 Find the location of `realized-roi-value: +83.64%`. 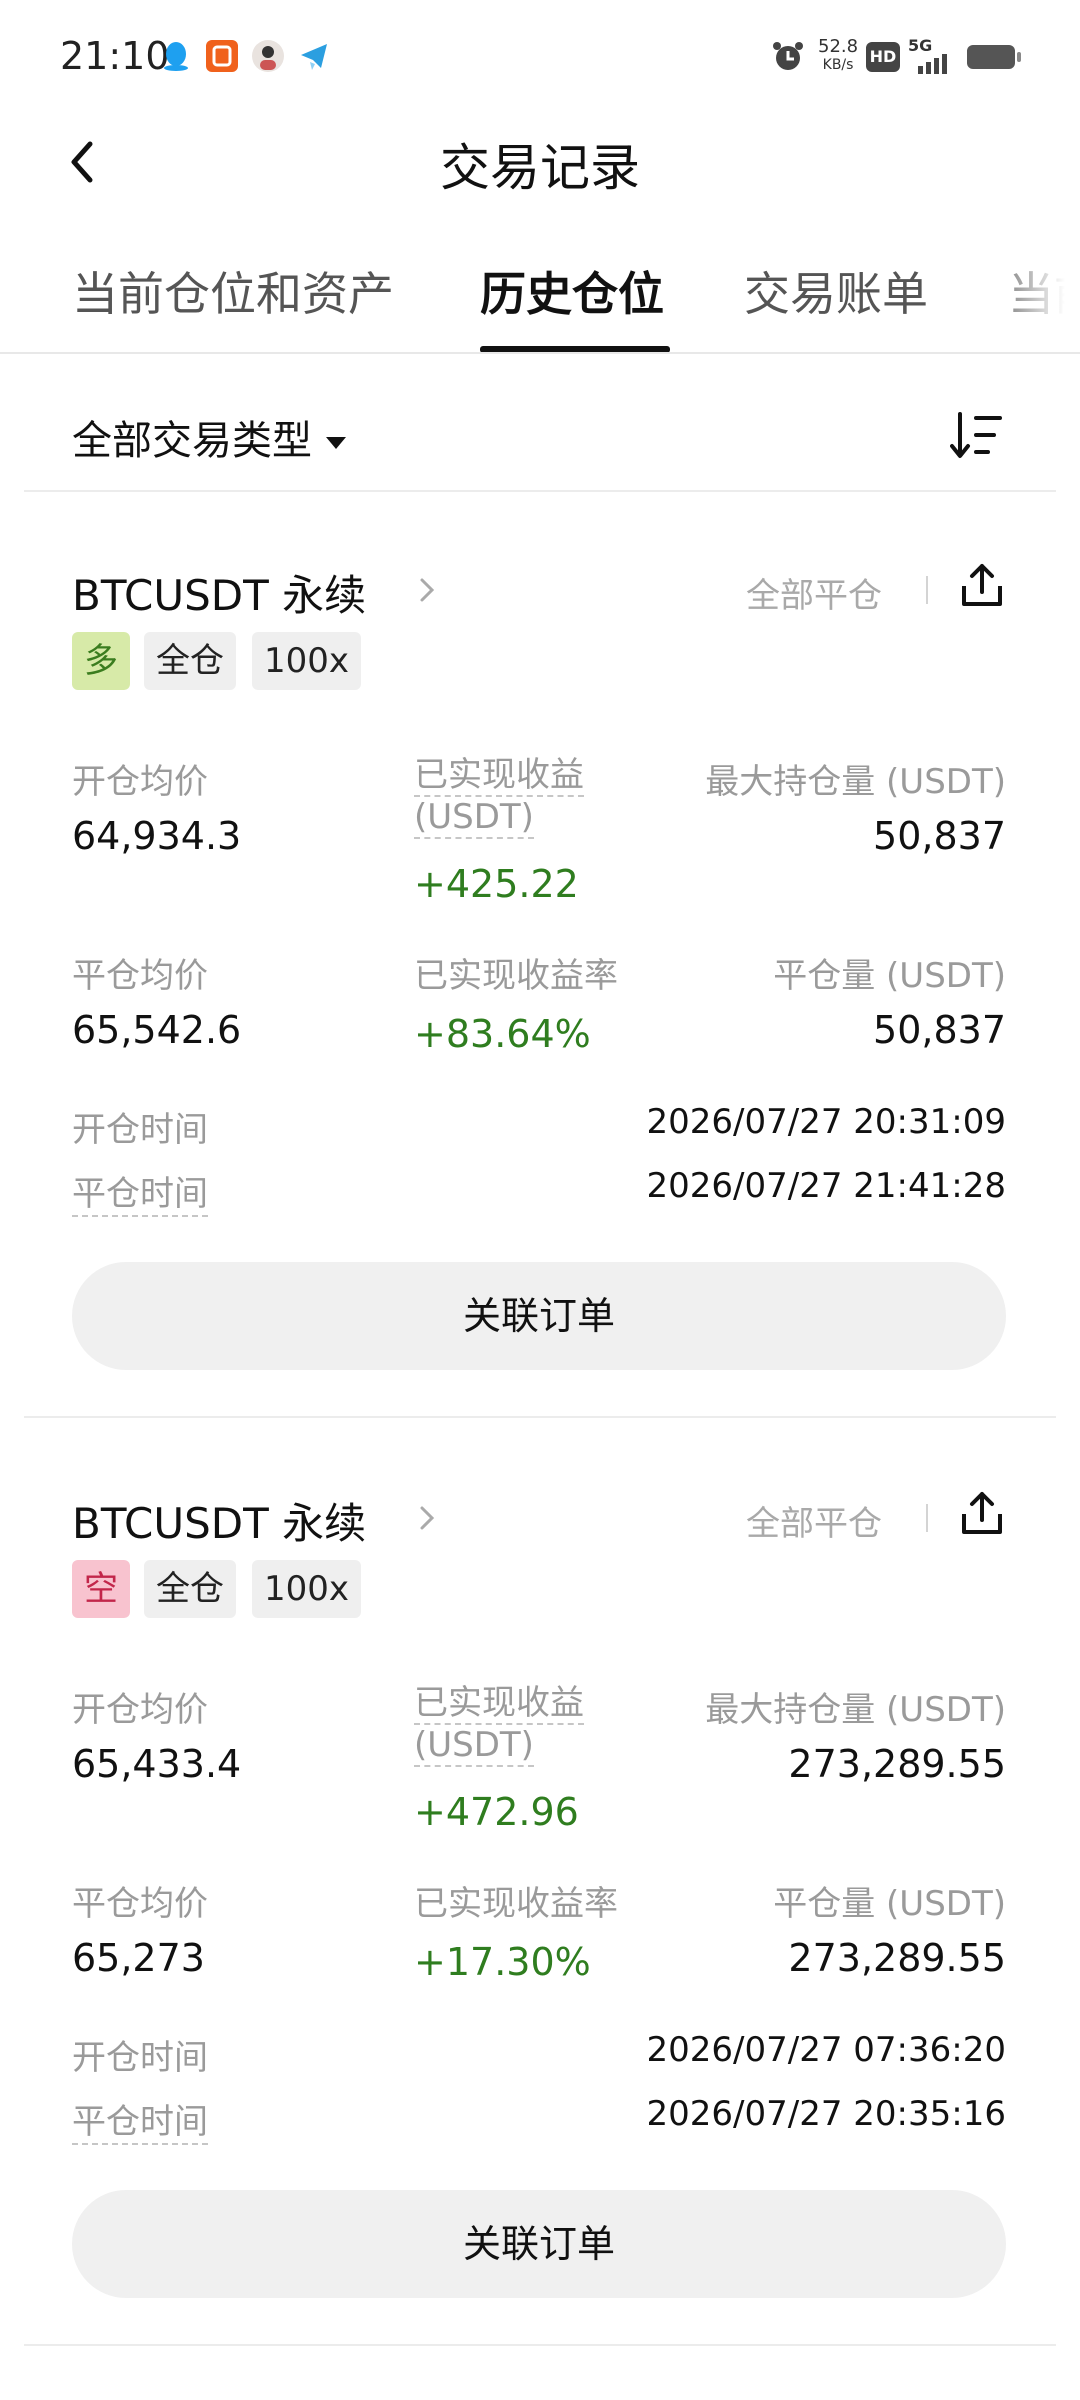

realized-roi-value: +83.64% is located at coordinates (502, 1034).